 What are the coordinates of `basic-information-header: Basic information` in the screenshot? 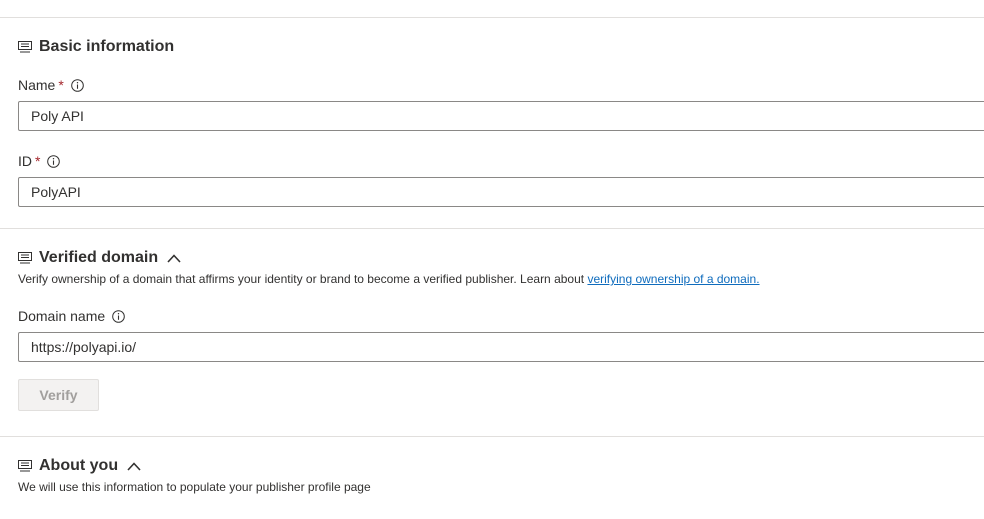 It's located at (96, 47).